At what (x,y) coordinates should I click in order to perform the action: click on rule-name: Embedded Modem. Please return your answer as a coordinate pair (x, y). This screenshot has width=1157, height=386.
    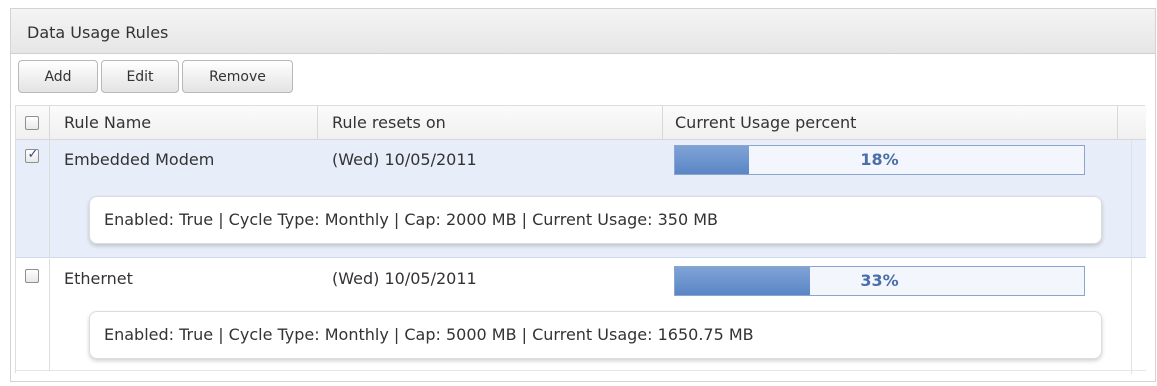
    Looking at the image, I should click on (139, 159).